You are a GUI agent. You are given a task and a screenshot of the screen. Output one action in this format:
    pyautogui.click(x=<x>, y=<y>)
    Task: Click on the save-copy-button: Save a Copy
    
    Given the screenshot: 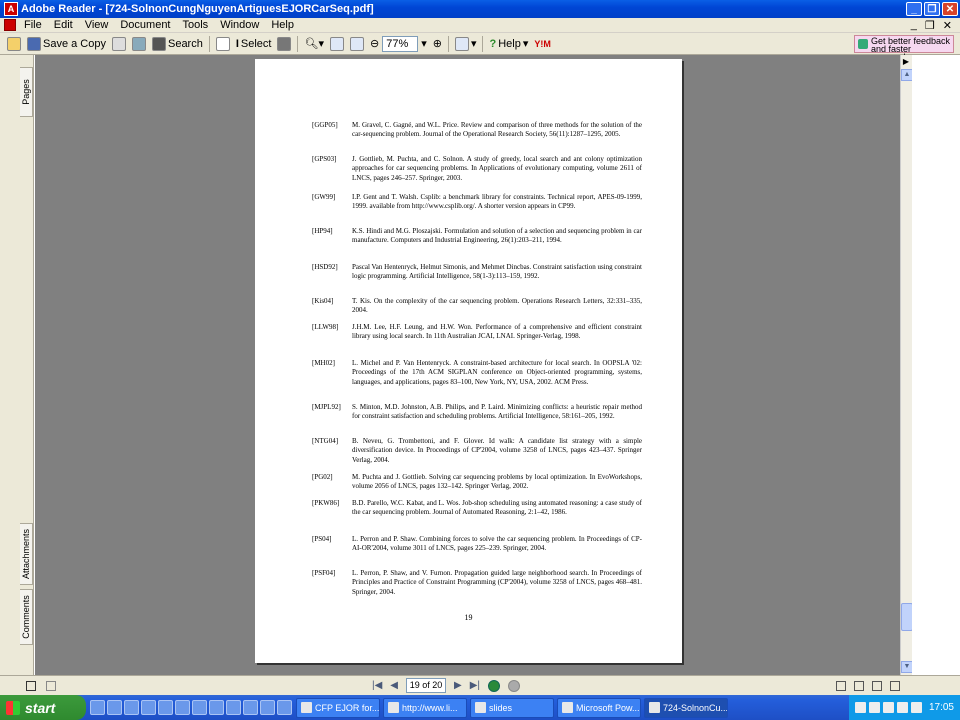 What is the action you would take?
    pyautogui.click(x=66, y=44)
    